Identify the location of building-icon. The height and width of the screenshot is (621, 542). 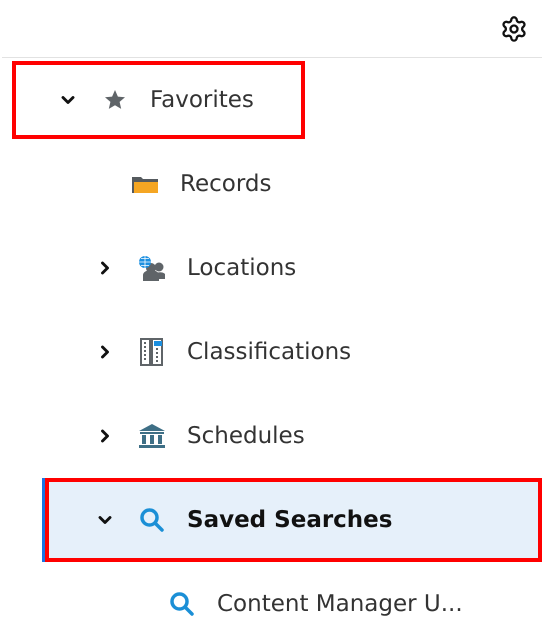
(152, 436).